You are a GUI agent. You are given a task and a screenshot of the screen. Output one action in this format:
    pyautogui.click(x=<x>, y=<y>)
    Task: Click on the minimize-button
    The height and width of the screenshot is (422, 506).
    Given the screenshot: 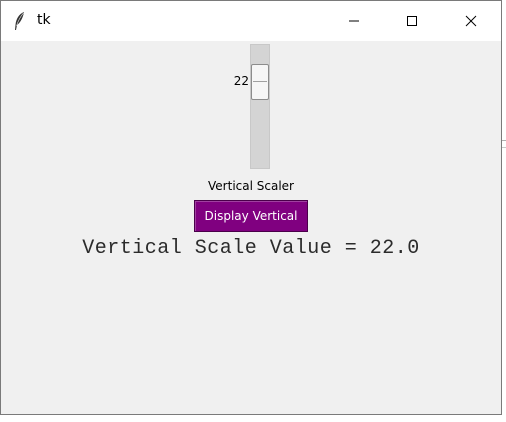 What is the action you would take?
    pyautogui.click(x=354, y=21)
    